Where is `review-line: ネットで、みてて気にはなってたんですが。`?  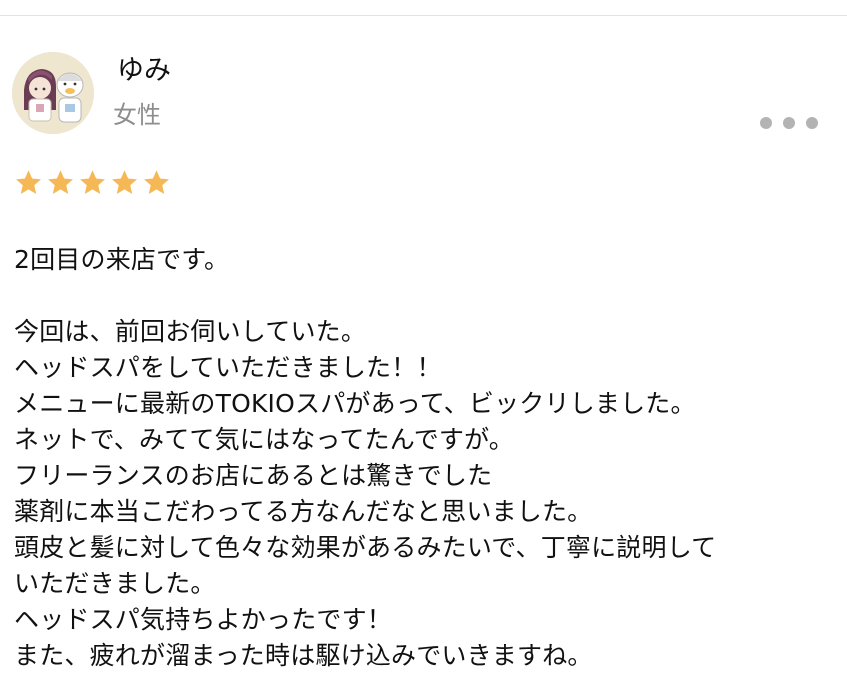
review-line: ネットで、みてて気にはなってたんですが。 is located at coordinates (264, 439).